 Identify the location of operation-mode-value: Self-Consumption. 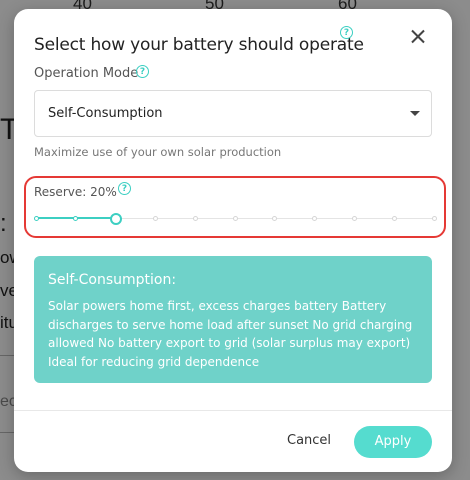
(105, 113).